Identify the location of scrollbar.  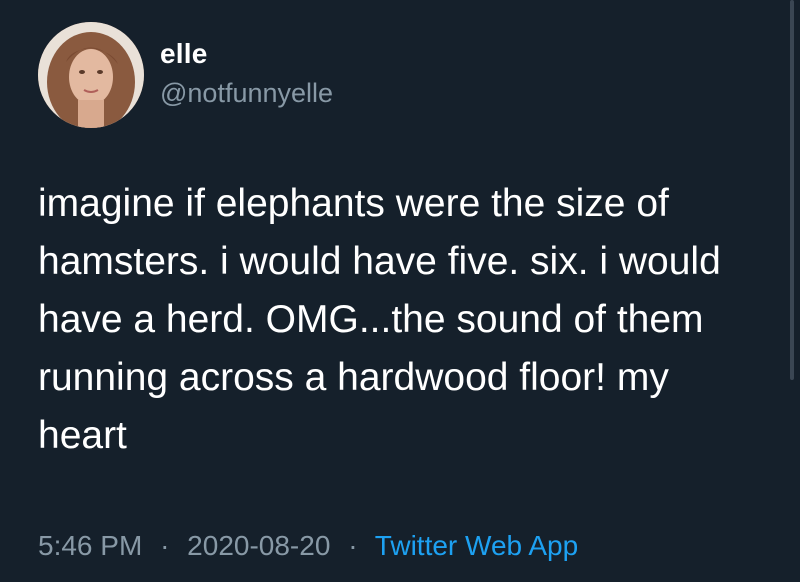
(792, 190).